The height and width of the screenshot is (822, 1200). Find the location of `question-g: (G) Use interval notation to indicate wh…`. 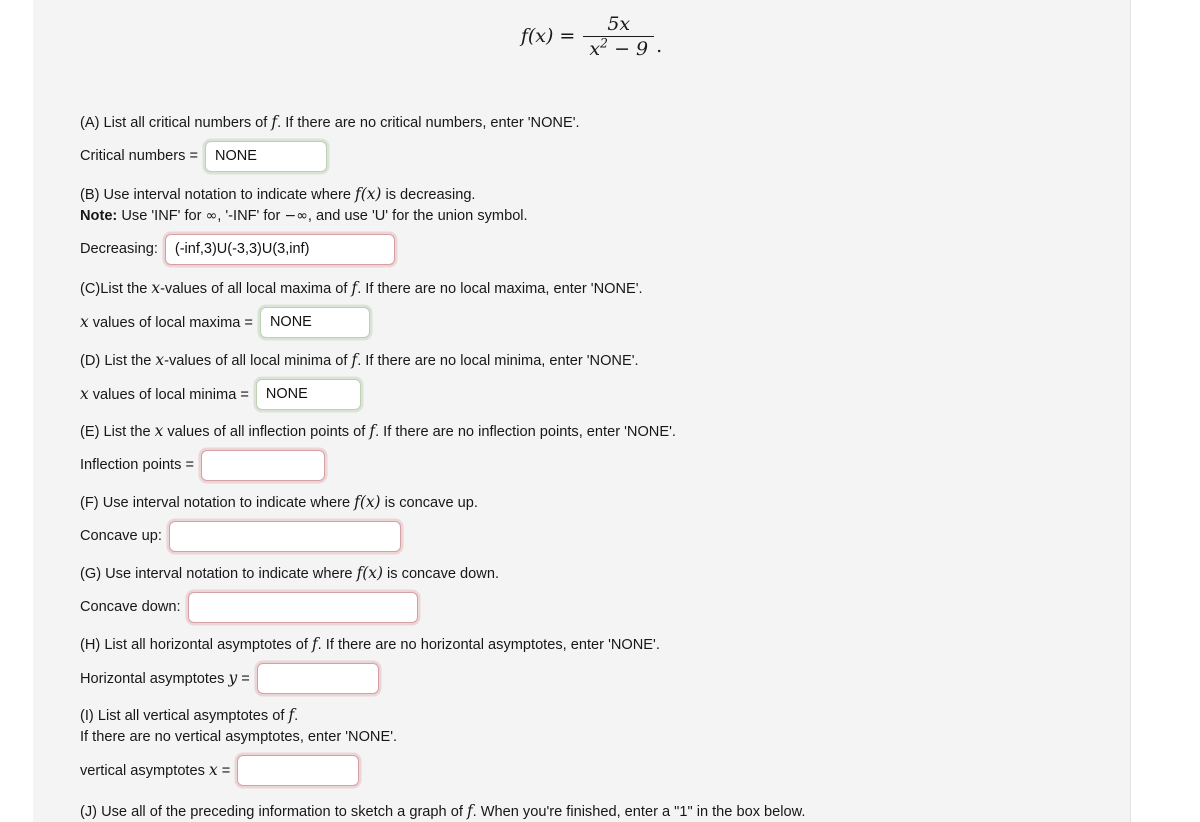

question-g: (G) Use interval notation to indicate wh… is located at coordinates (289, 593).